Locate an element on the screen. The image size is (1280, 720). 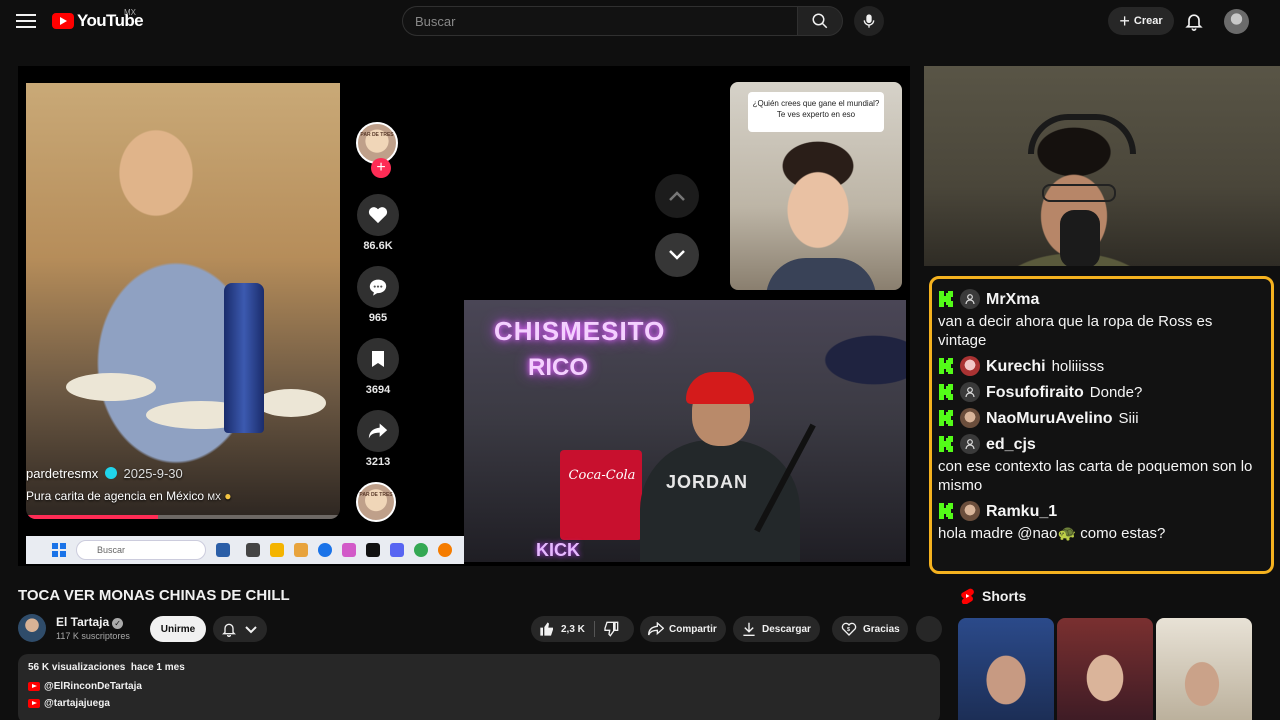
chat-username: Kurechi is located at coordinates (1016, 366).